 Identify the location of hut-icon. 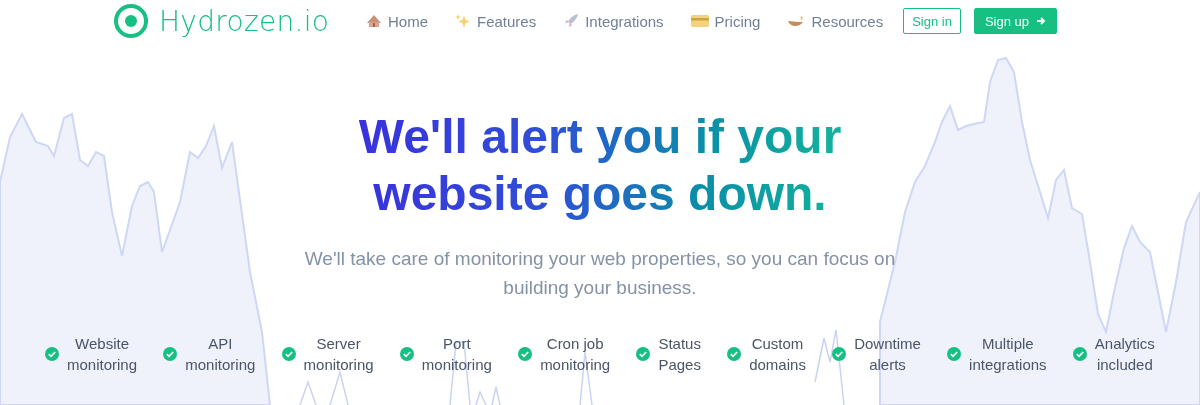
(374, 21).